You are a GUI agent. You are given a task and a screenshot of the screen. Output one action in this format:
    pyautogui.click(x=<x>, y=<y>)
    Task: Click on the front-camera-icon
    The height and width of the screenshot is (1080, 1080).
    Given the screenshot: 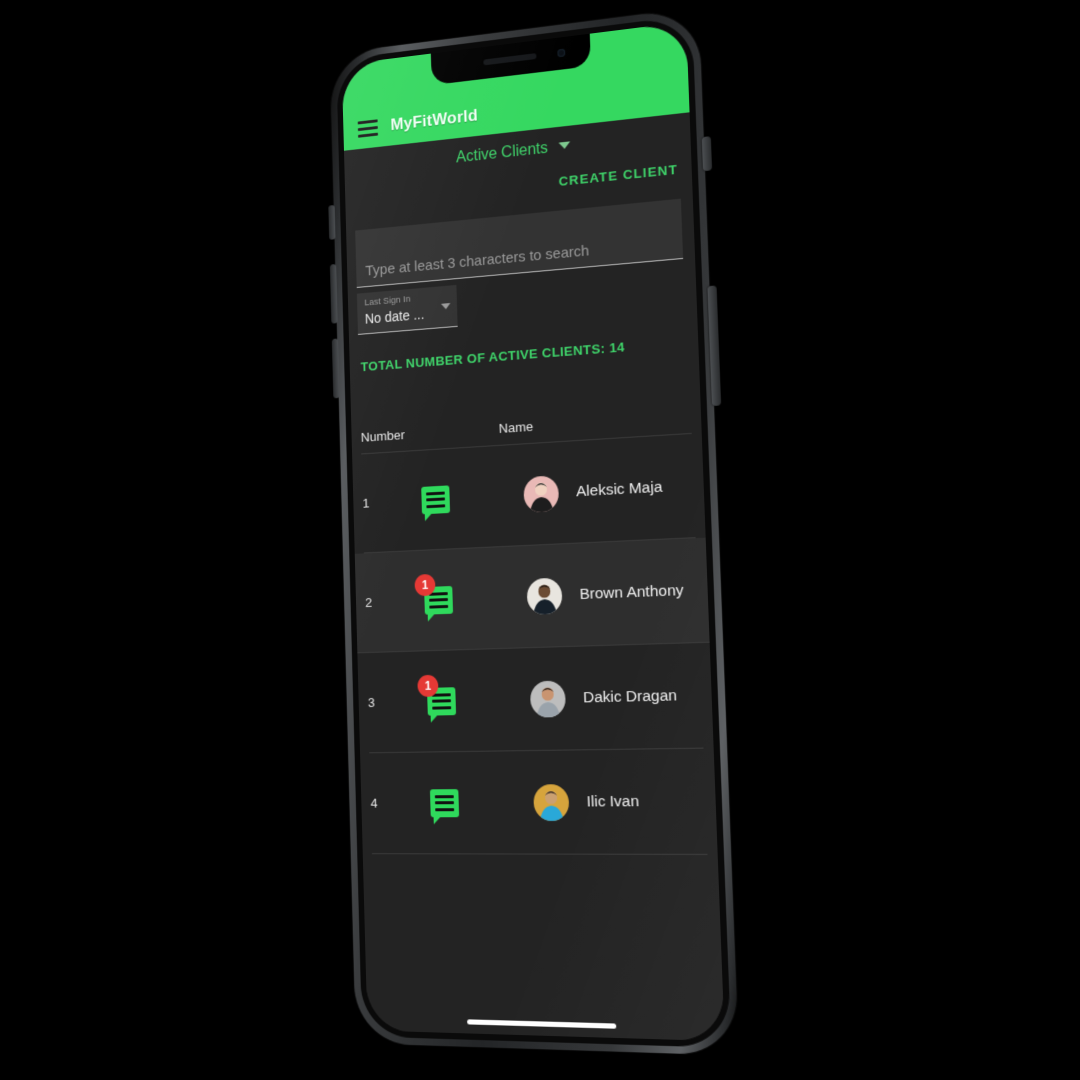 What is the action you would take?
    pyautogui.click(x=561, y=53)
    